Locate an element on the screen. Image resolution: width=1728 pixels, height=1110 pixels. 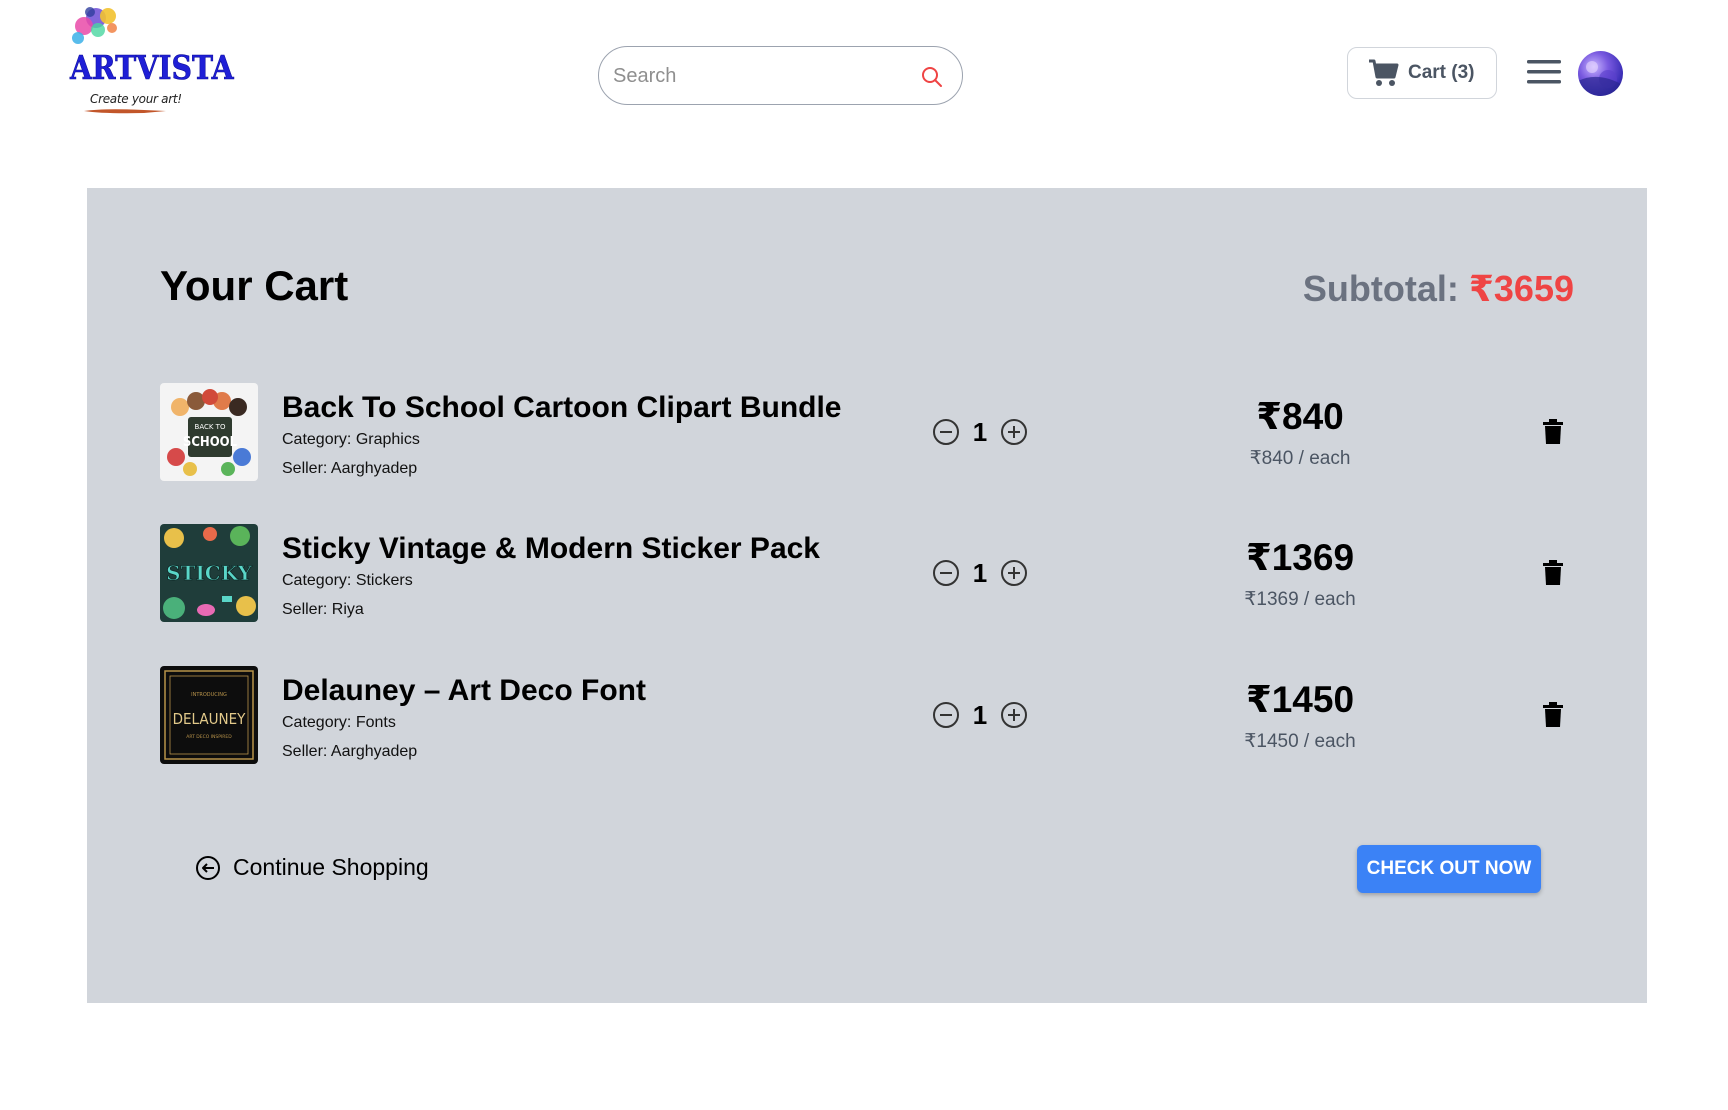
product-thumbnail: STICKY is located at coordinates (209, 573).